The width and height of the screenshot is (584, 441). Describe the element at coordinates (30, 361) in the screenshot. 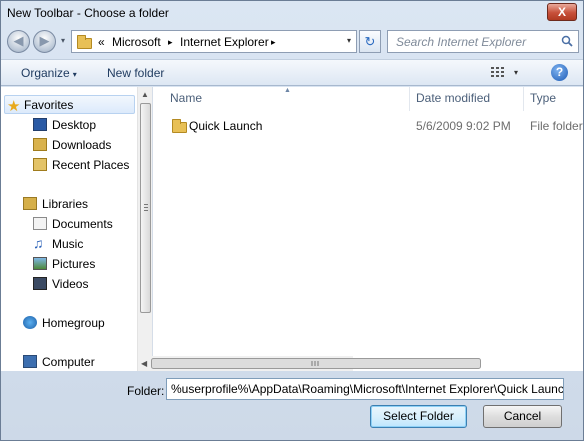

I see `computer-icon` at that location.